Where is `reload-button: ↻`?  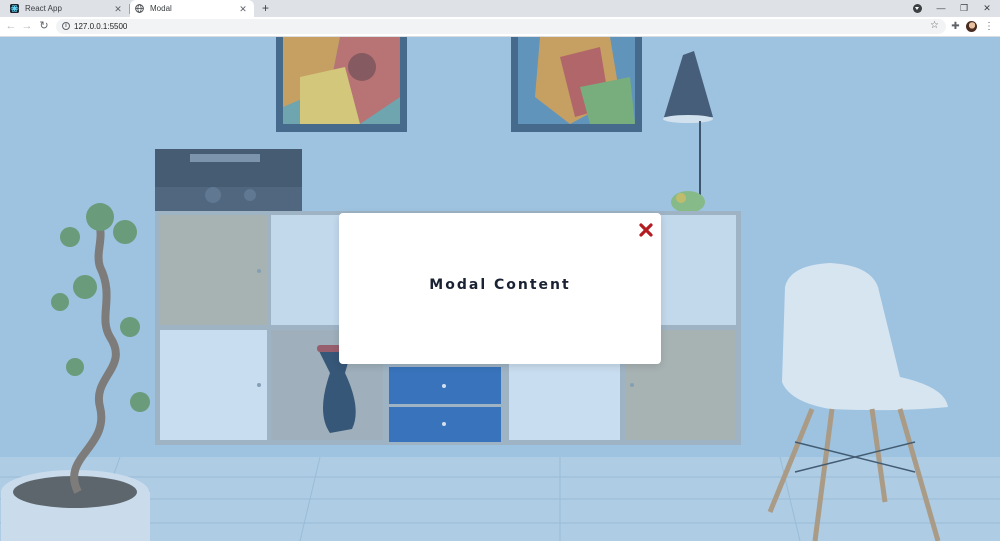 reload-button: ↻ is located at coordinates (44, 26).